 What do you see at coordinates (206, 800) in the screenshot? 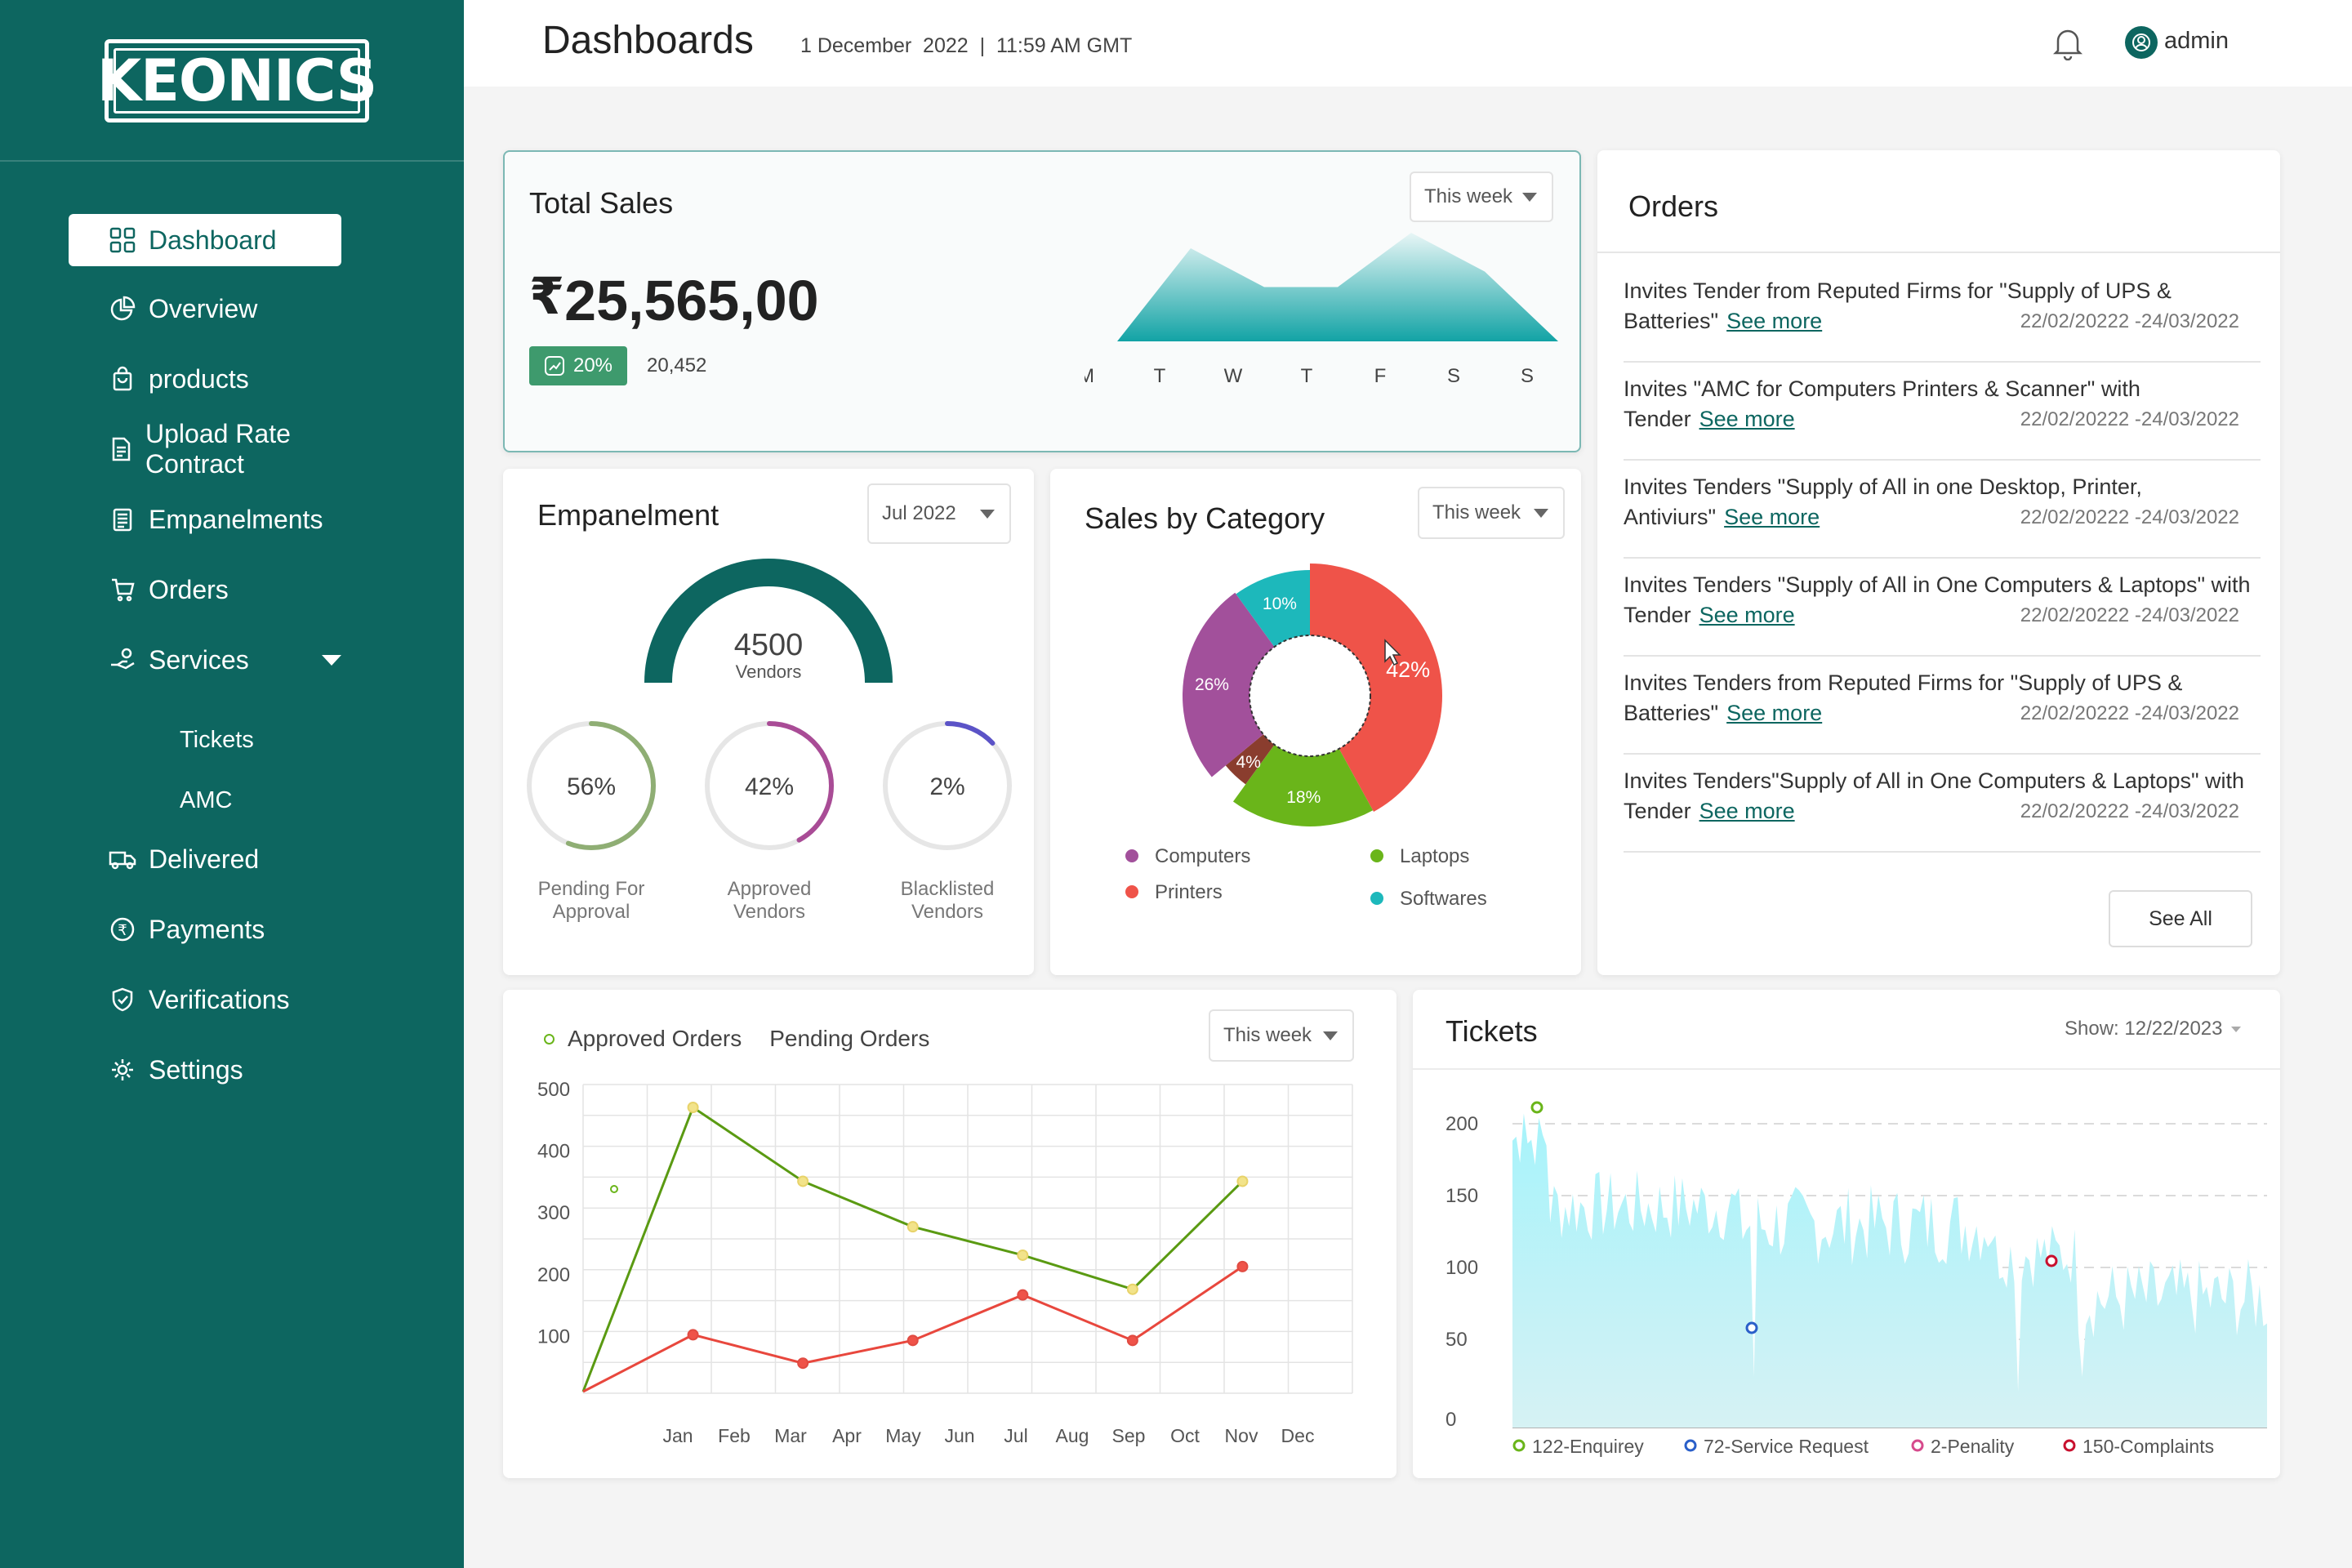
I see `sidebar-subitem-amc: AMC` at bounding box center [206, 800].